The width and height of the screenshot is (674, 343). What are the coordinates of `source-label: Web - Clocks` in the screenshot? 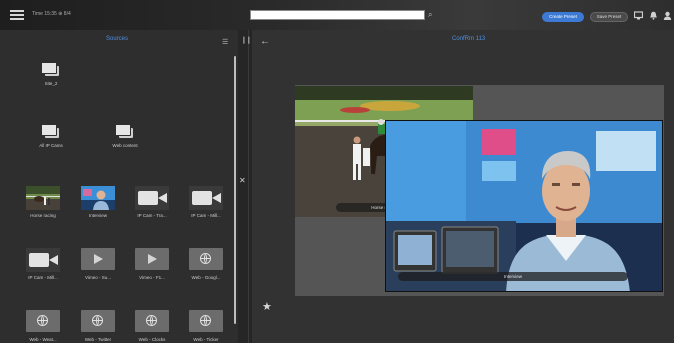 It's located at (152, 339).